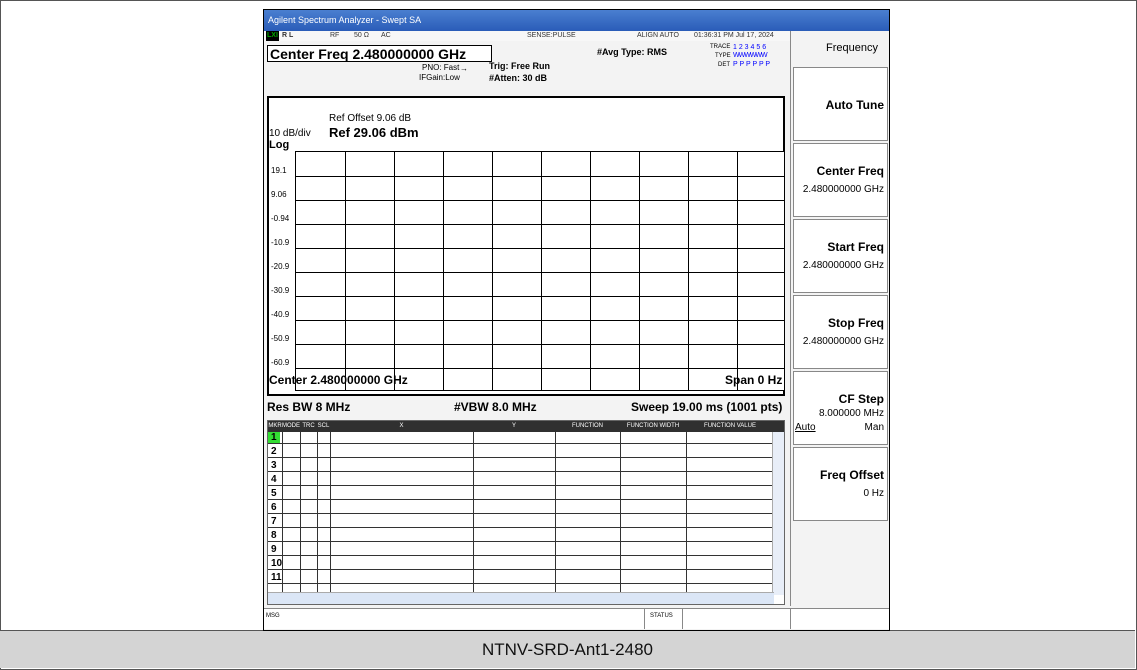 The image size is (1137, 670). What do you see at coordinates (840, 408) in the screenshot?
I see `cf-step-key: CF Step 8.000000 MHz Auto Man` at bounding box center [840, 408].